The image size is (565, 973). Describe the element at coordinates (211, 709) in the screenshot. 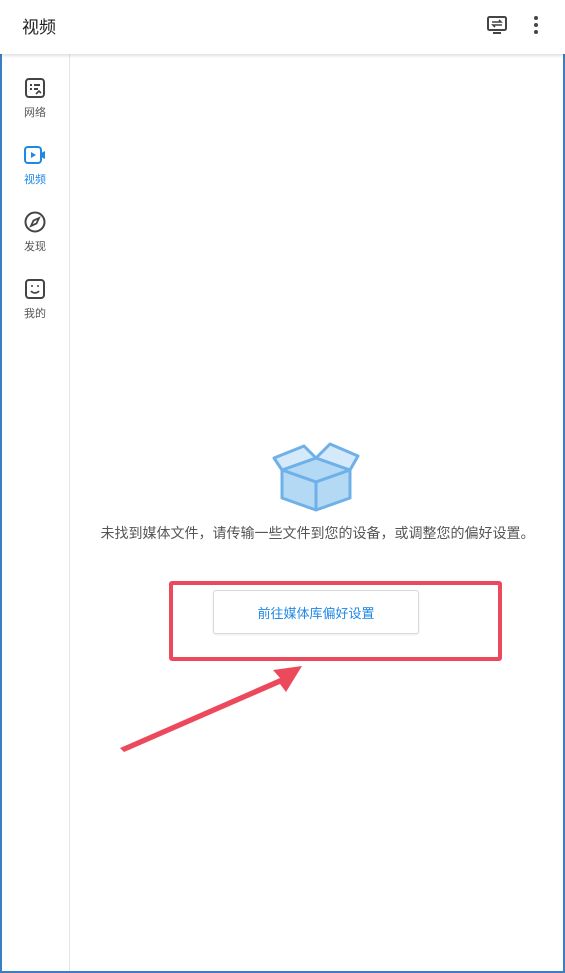

I see `annotation-arrow-icon` at that location.